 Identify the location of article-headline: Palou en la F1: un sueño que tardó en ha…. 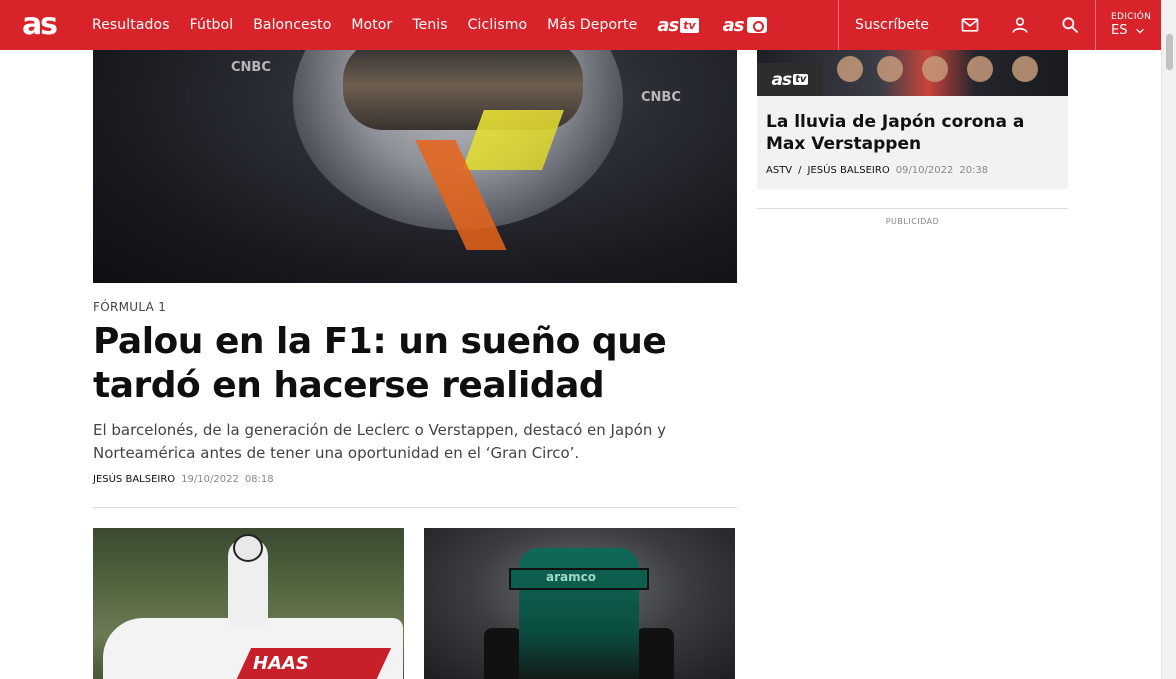
(413, 364).